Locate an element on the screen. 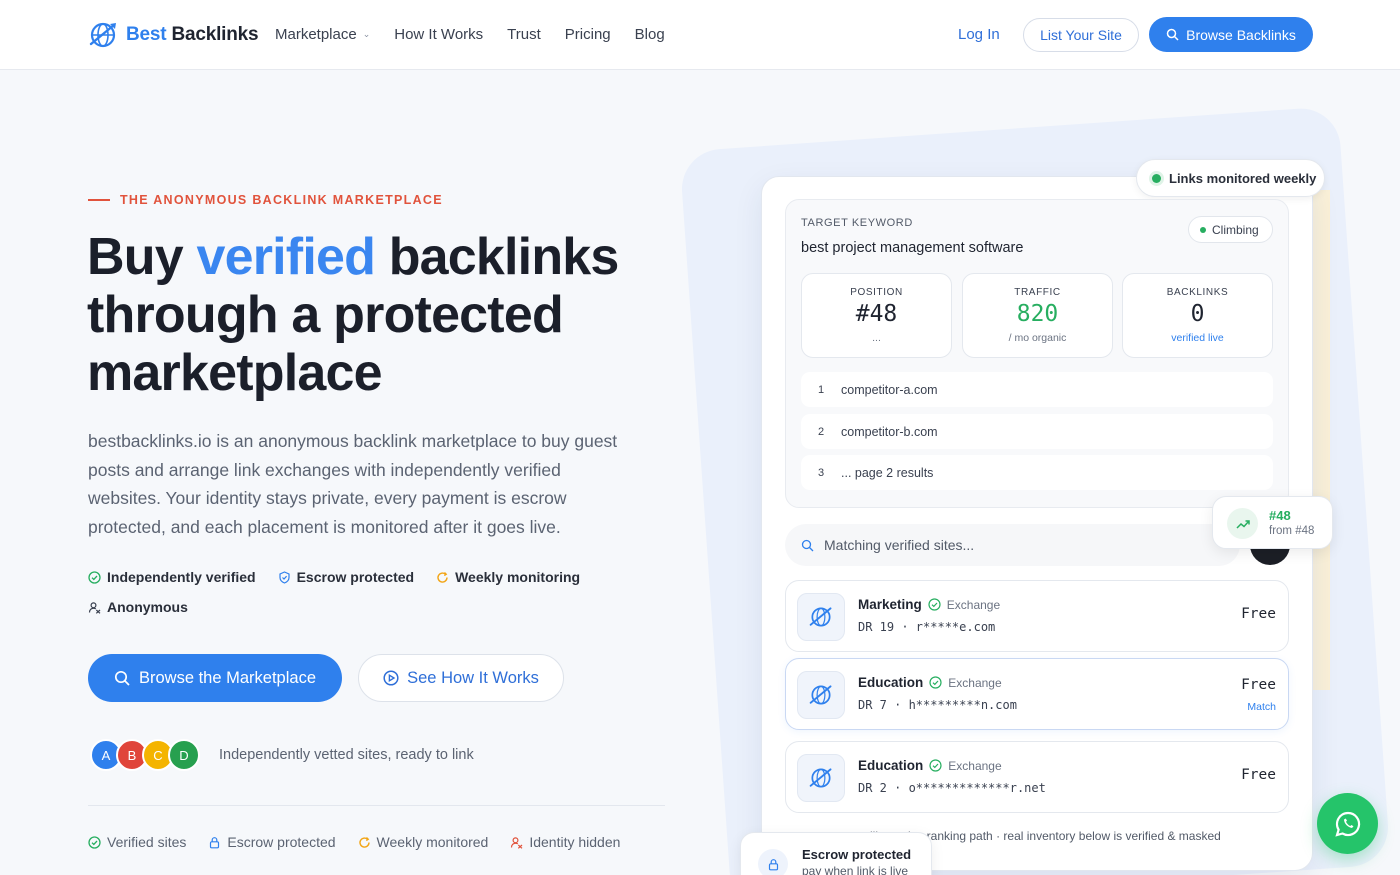 This screenshot has width=1400, height=875. avatar: D is located at coordinates (184, 755).